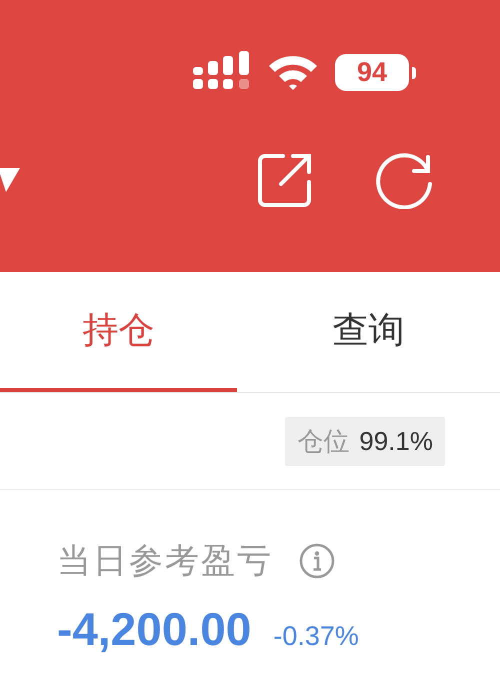  I want to click on pnl-value: -4,200.00, so click(154, 629).